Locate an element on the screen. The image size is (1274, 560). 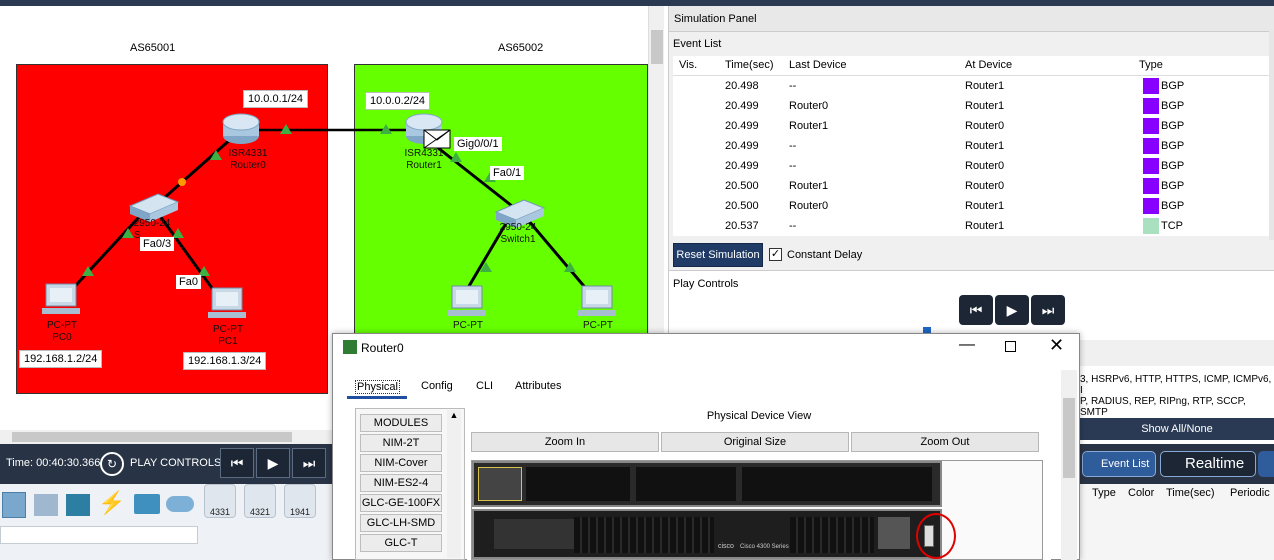
pc0-label: PC-PT PC0 is located at coordinates (62, 332).